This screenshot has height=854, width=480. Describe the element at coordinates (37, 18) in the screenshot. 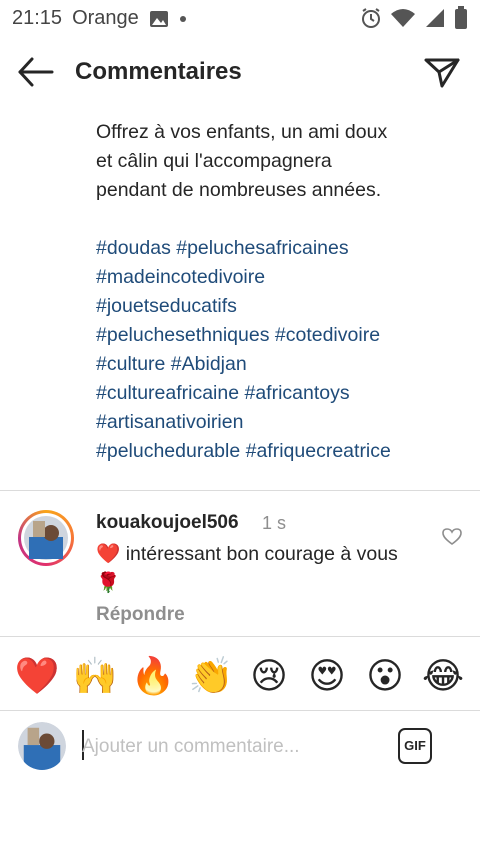

I see `status-time: 21:15` at that location.